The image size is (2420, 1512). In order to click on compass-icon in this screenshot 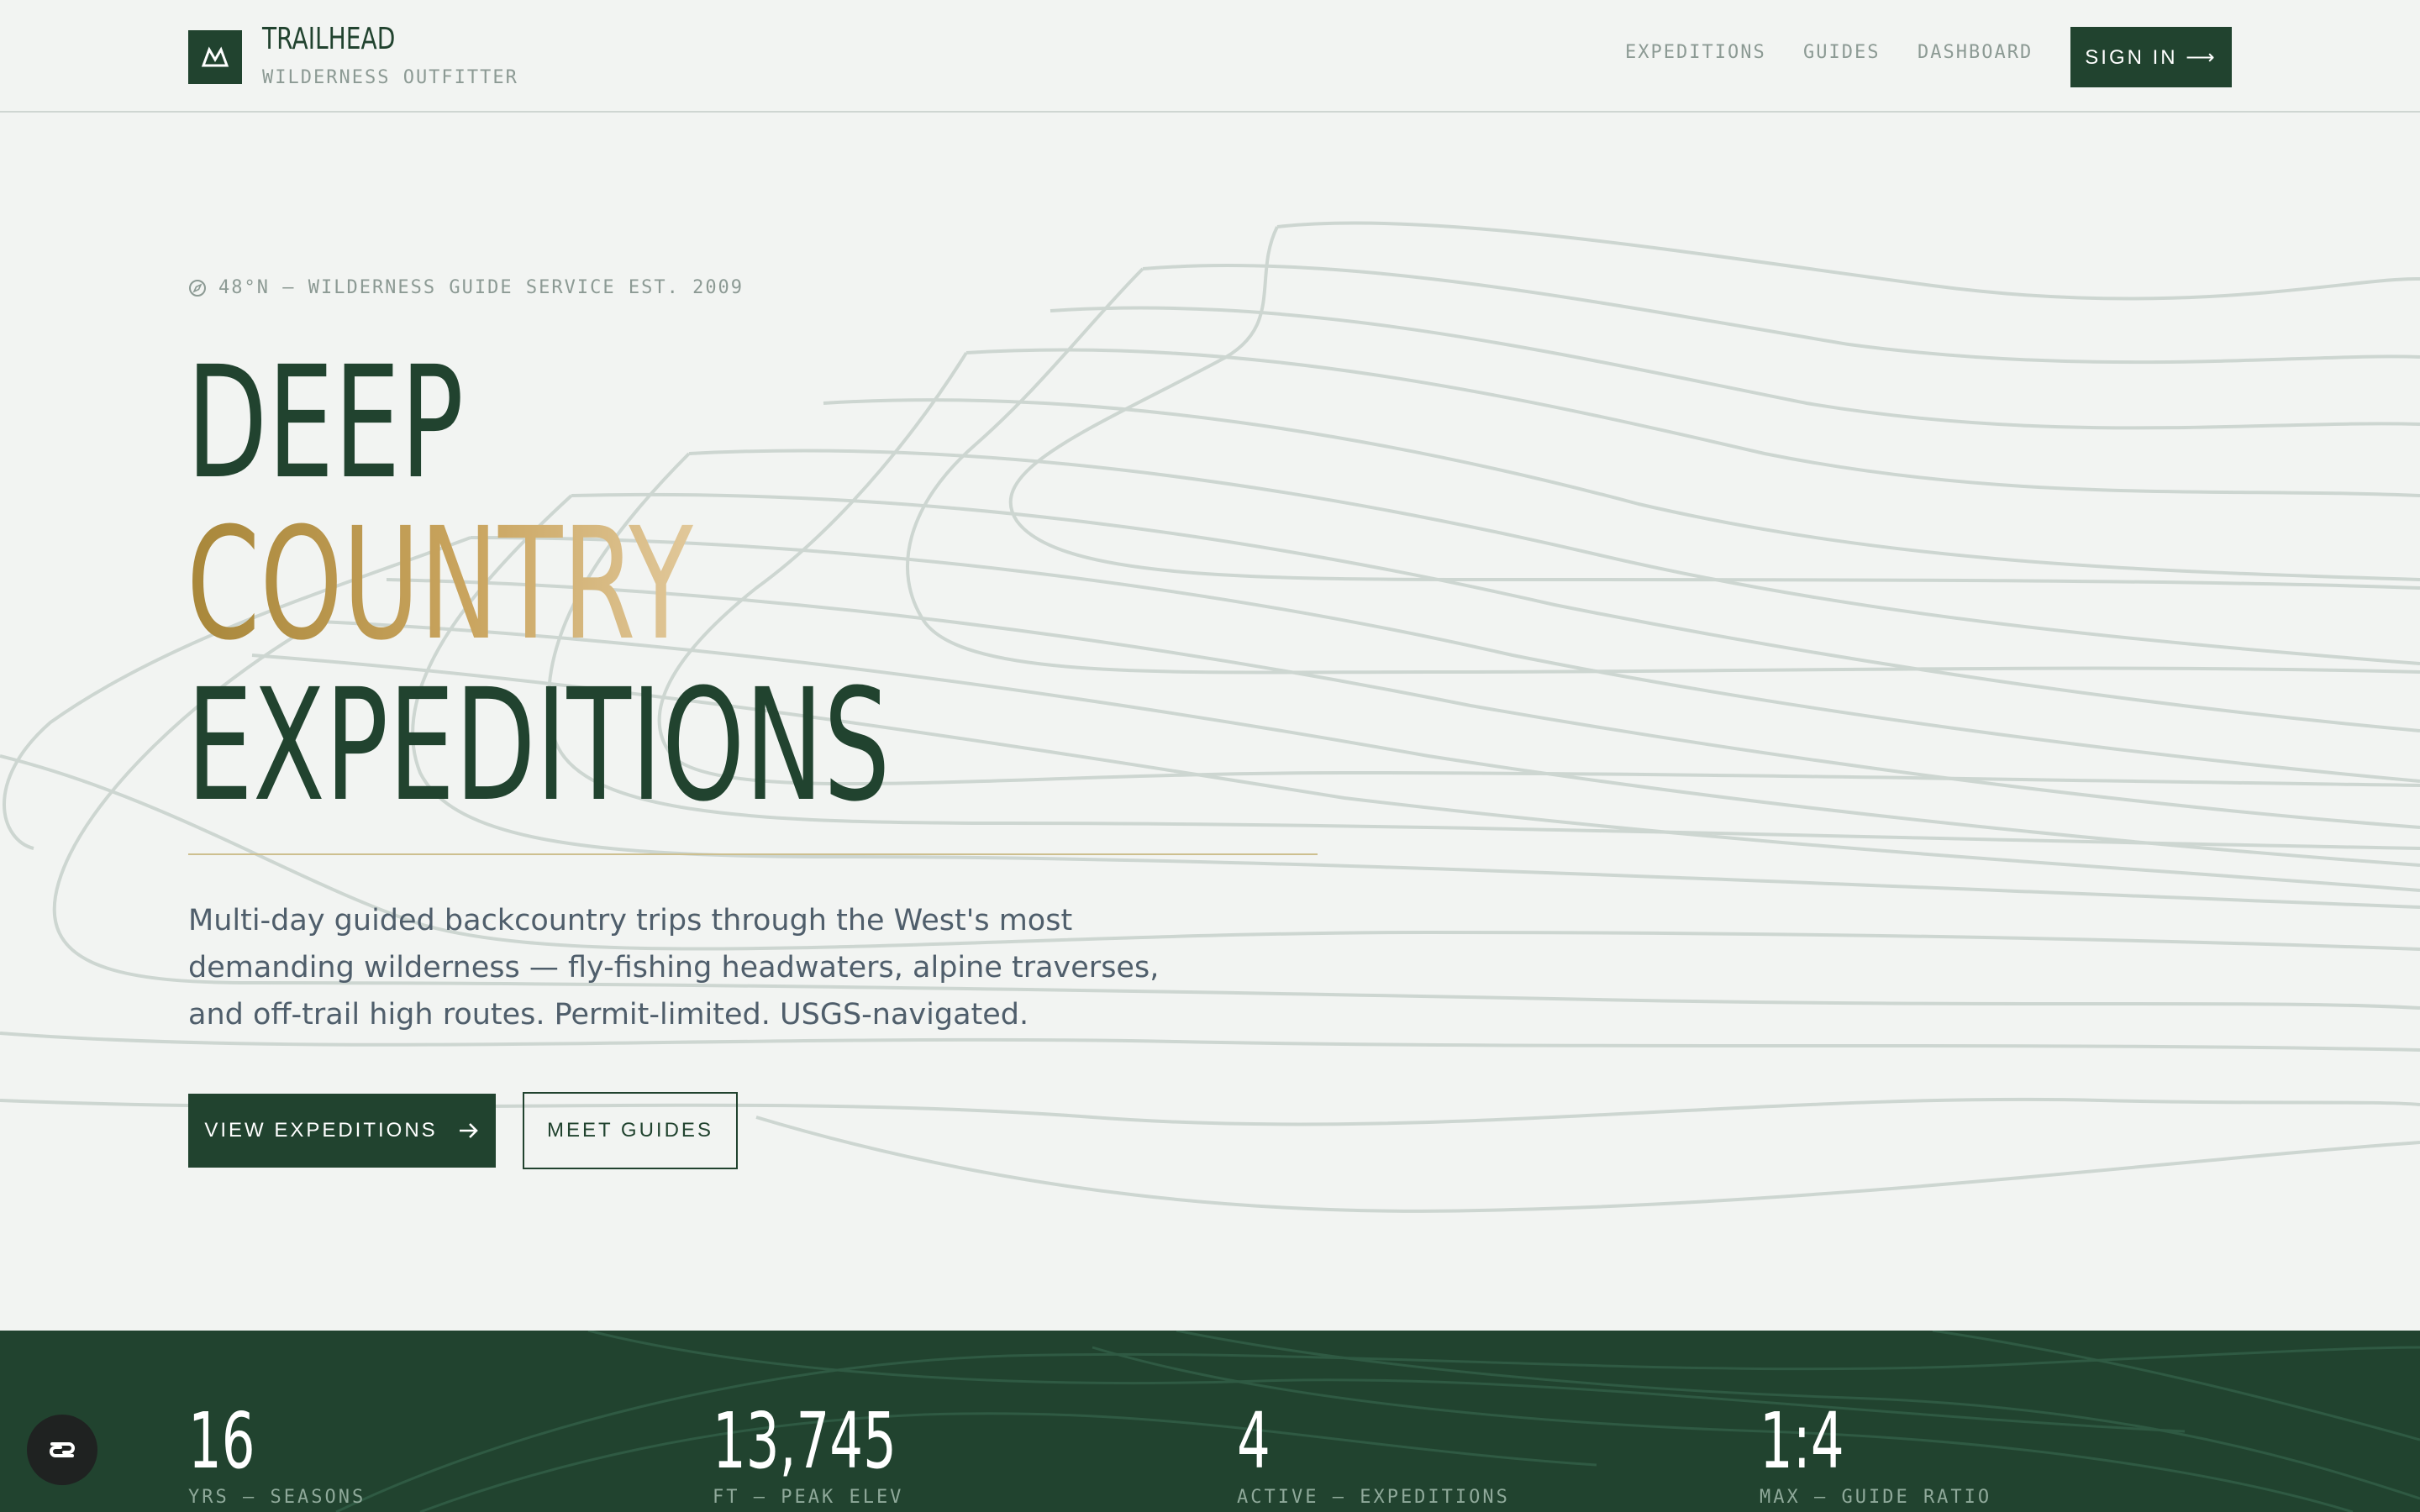, I will do `click(197, 288)`.